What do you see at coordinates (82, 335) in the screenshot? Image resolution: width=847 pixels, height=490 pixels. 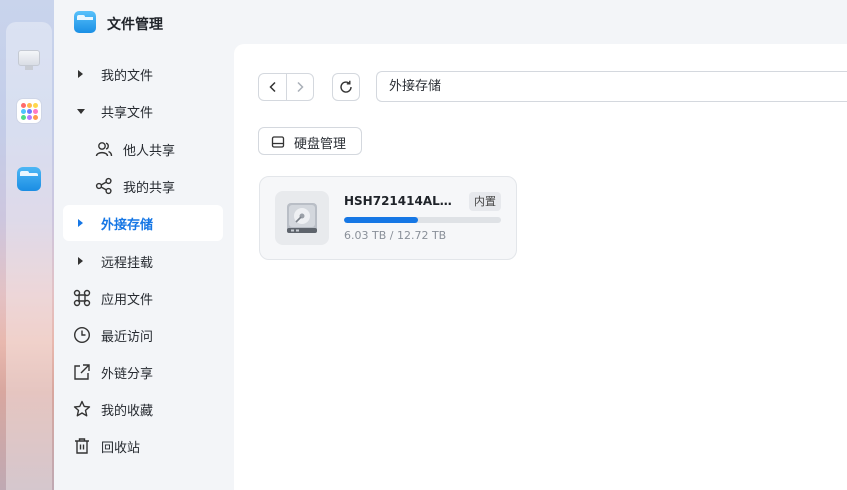 I see `clock-icon` at bounding box center [82, 335].